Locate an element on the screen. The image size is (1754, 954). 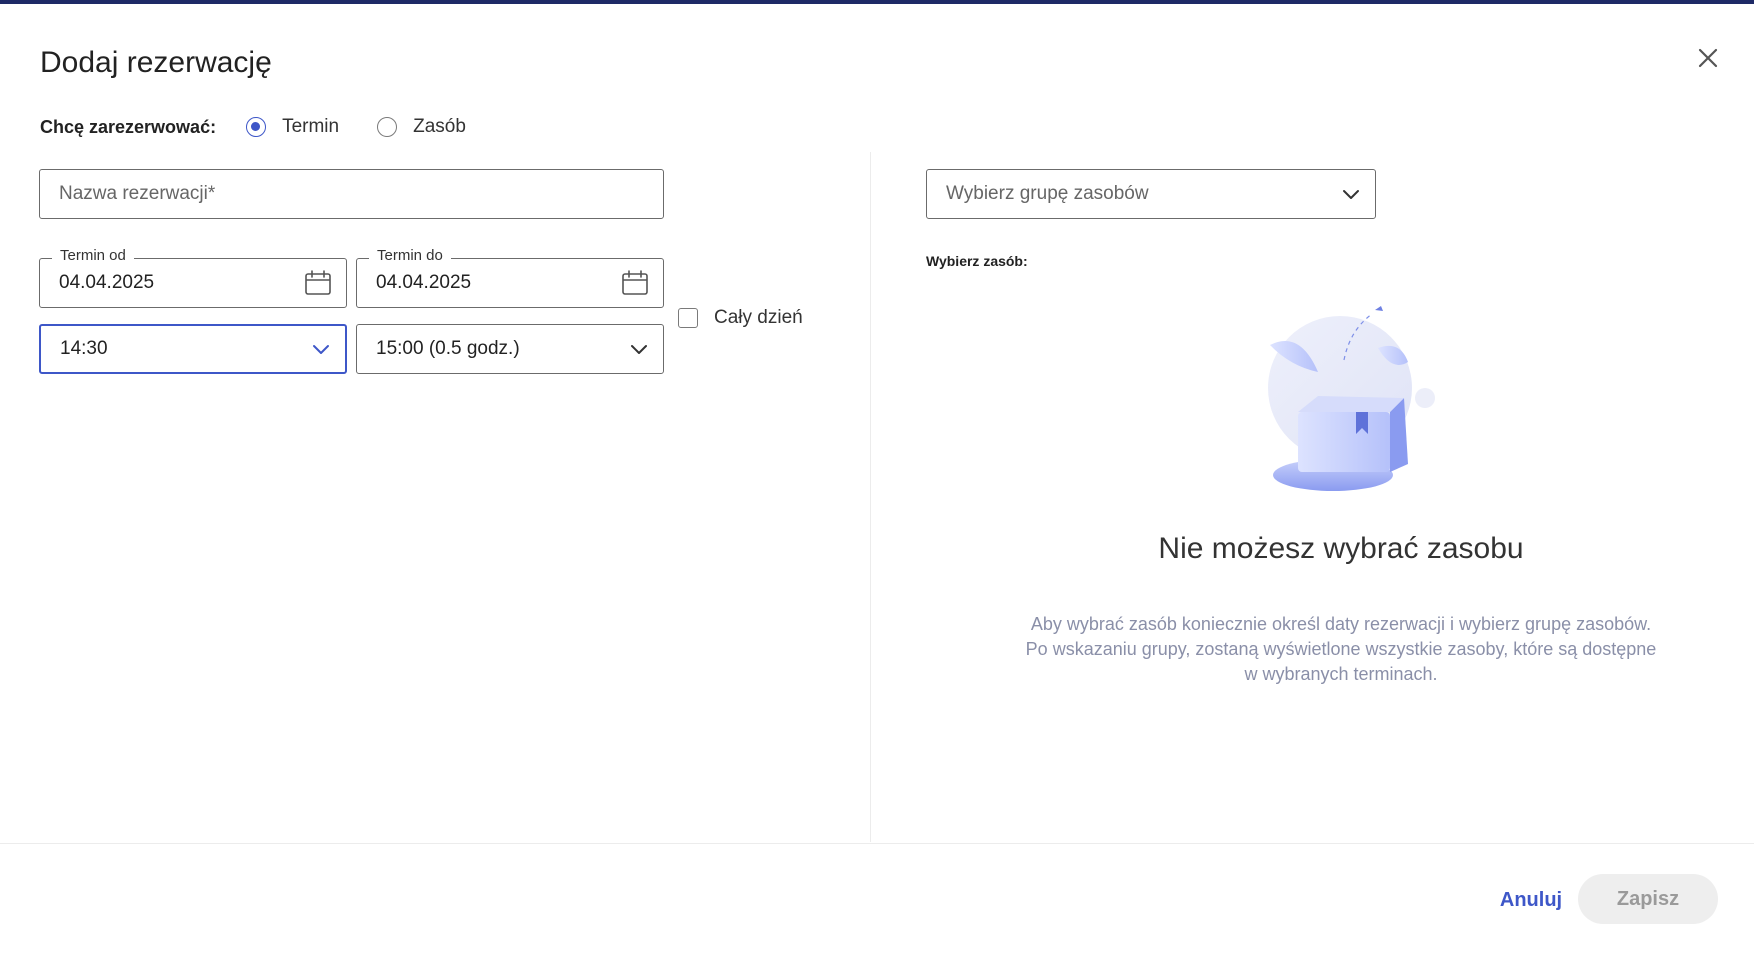
radio-zasob: Zasób is located at coordinates (421, 127).